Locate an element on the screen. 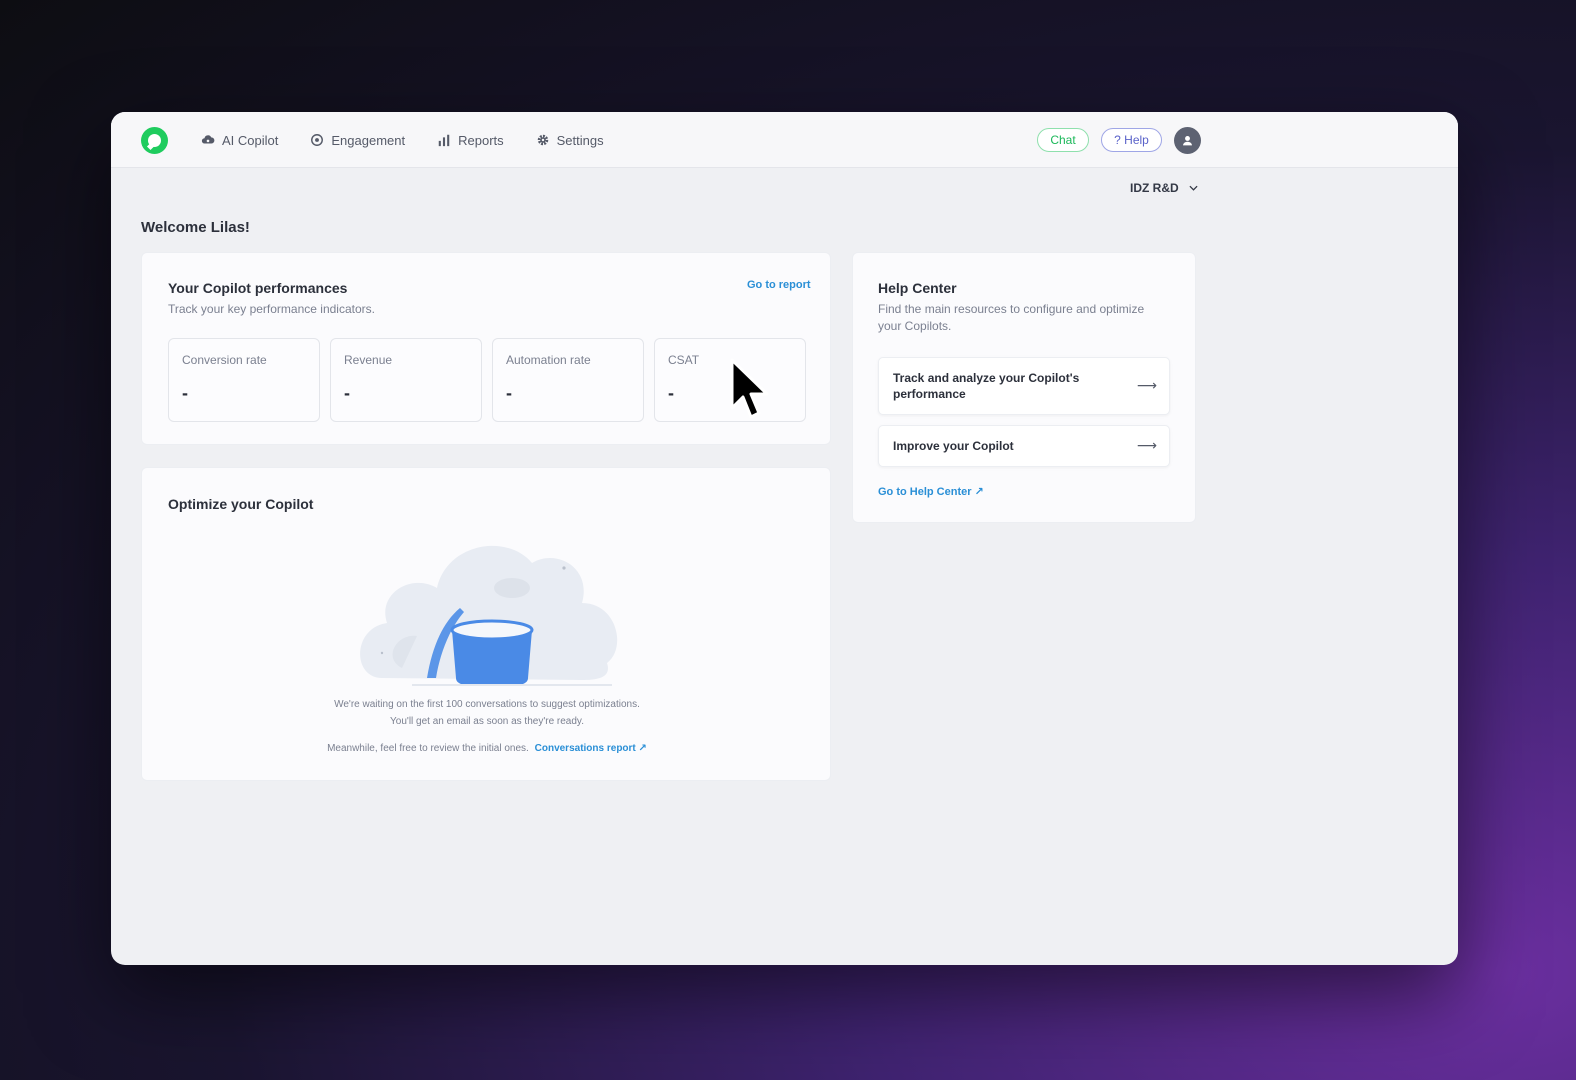 The image size is (1576, 1080). chevron-down-icon is located at coordinates (1193, 188).